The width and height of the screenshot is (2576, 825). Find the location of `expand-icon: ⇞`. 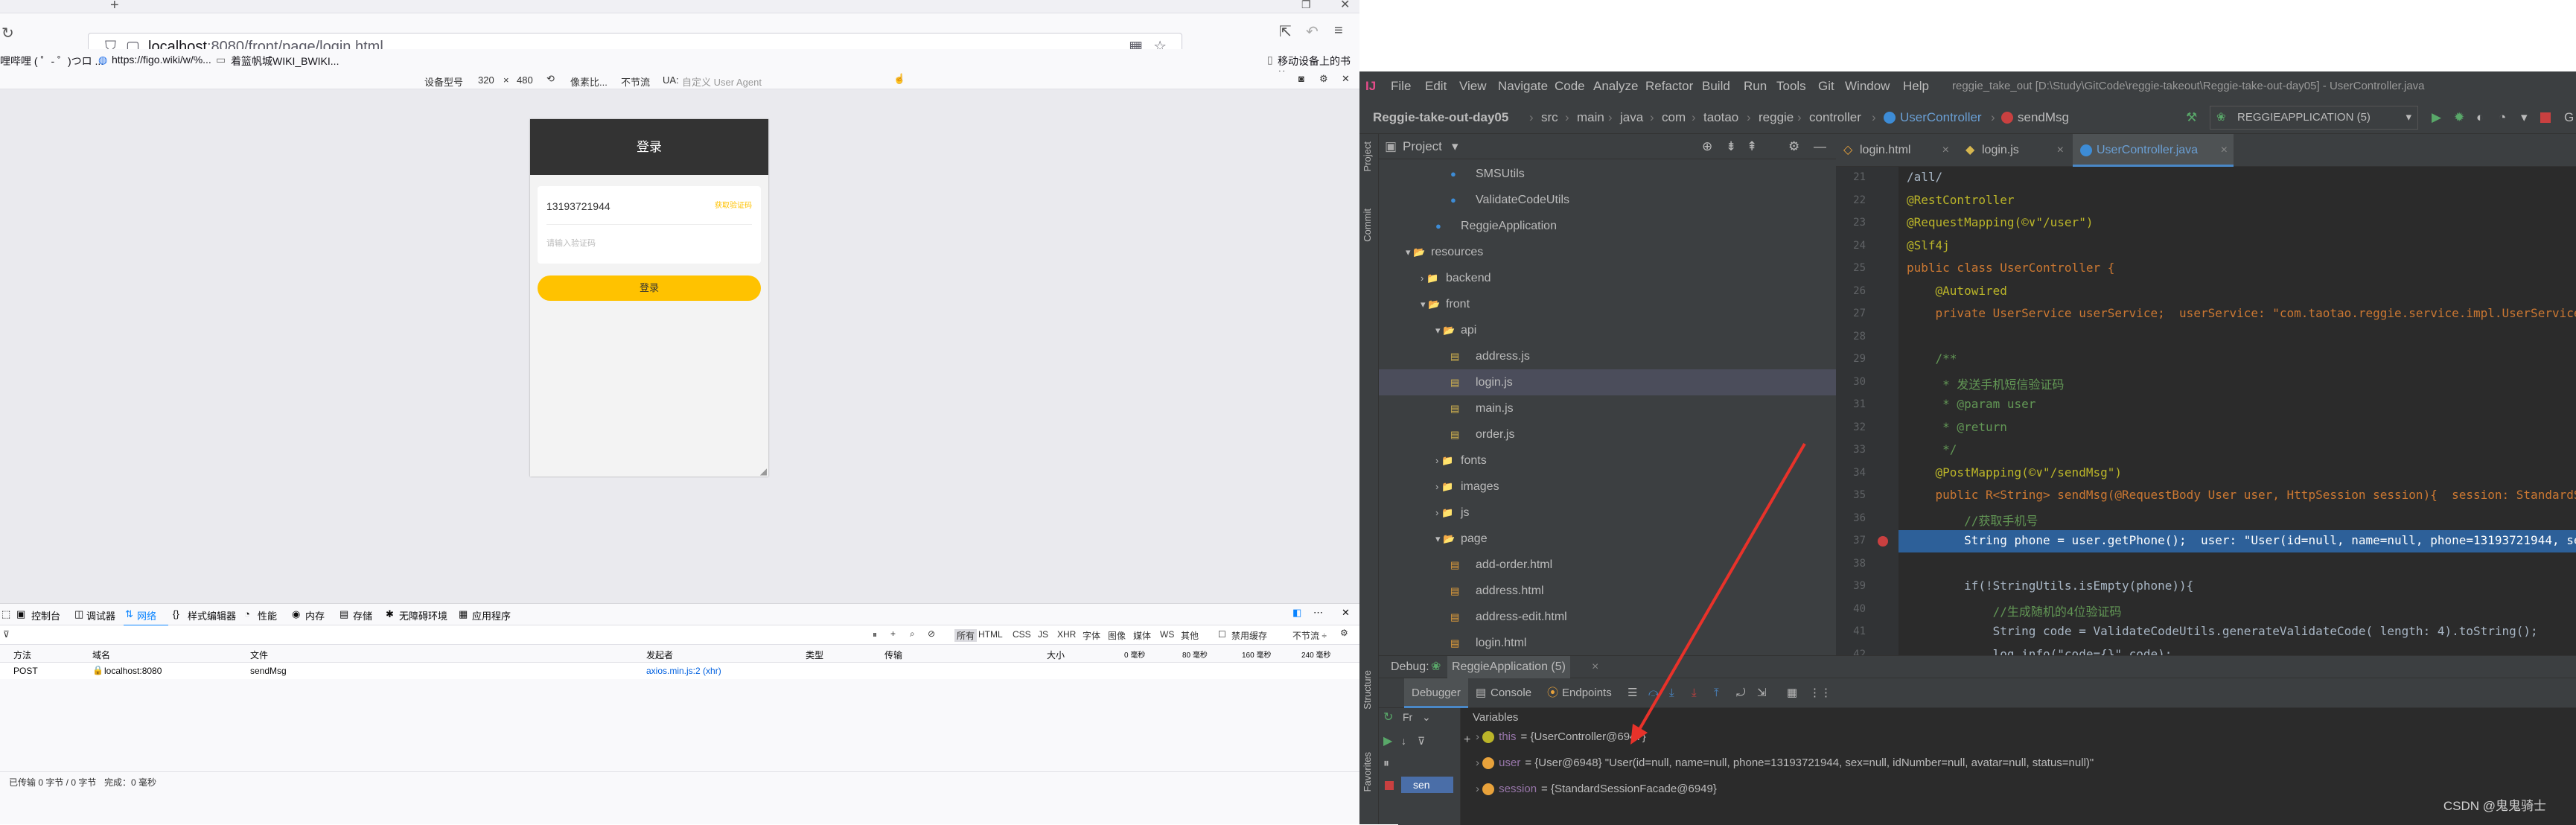

expand-icon: ⇞ is located at coordinates (1752, 146).